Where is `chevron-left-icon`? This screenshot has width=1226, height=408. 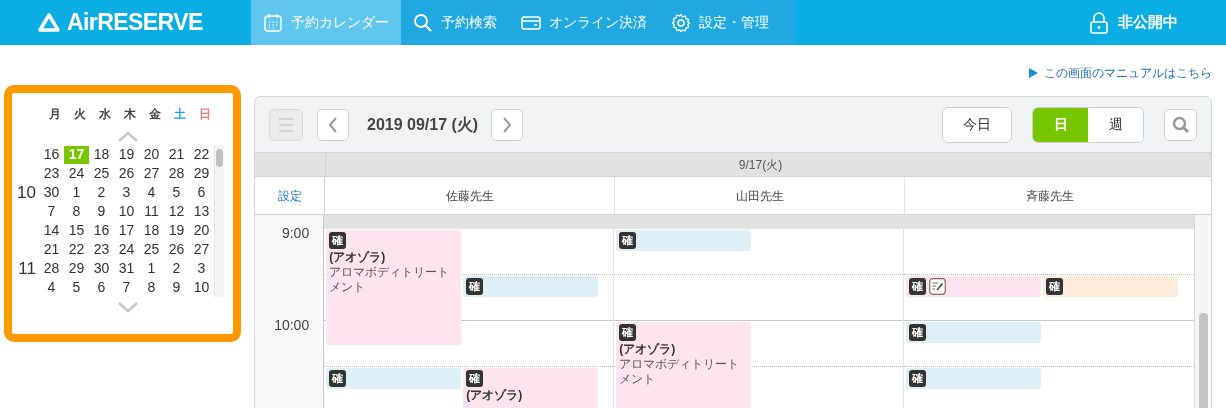
chevron-left-icon is located at coordinates (333, 124).